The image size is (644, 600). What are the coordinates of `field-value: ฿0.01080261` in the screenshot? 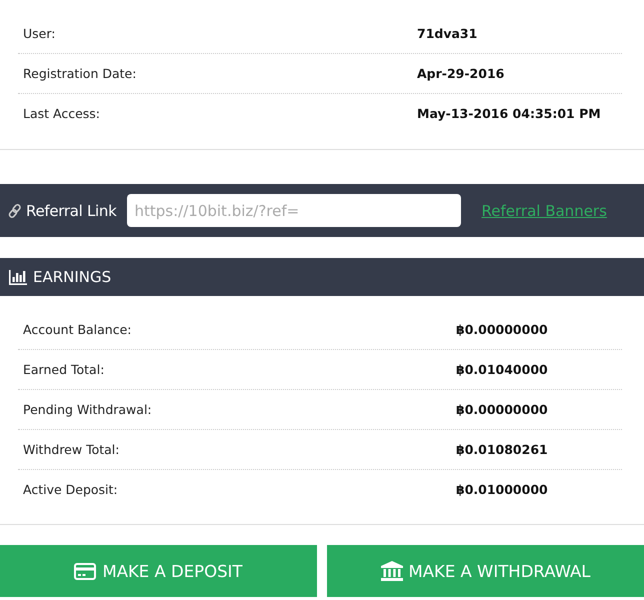 It's located at (502, 449).